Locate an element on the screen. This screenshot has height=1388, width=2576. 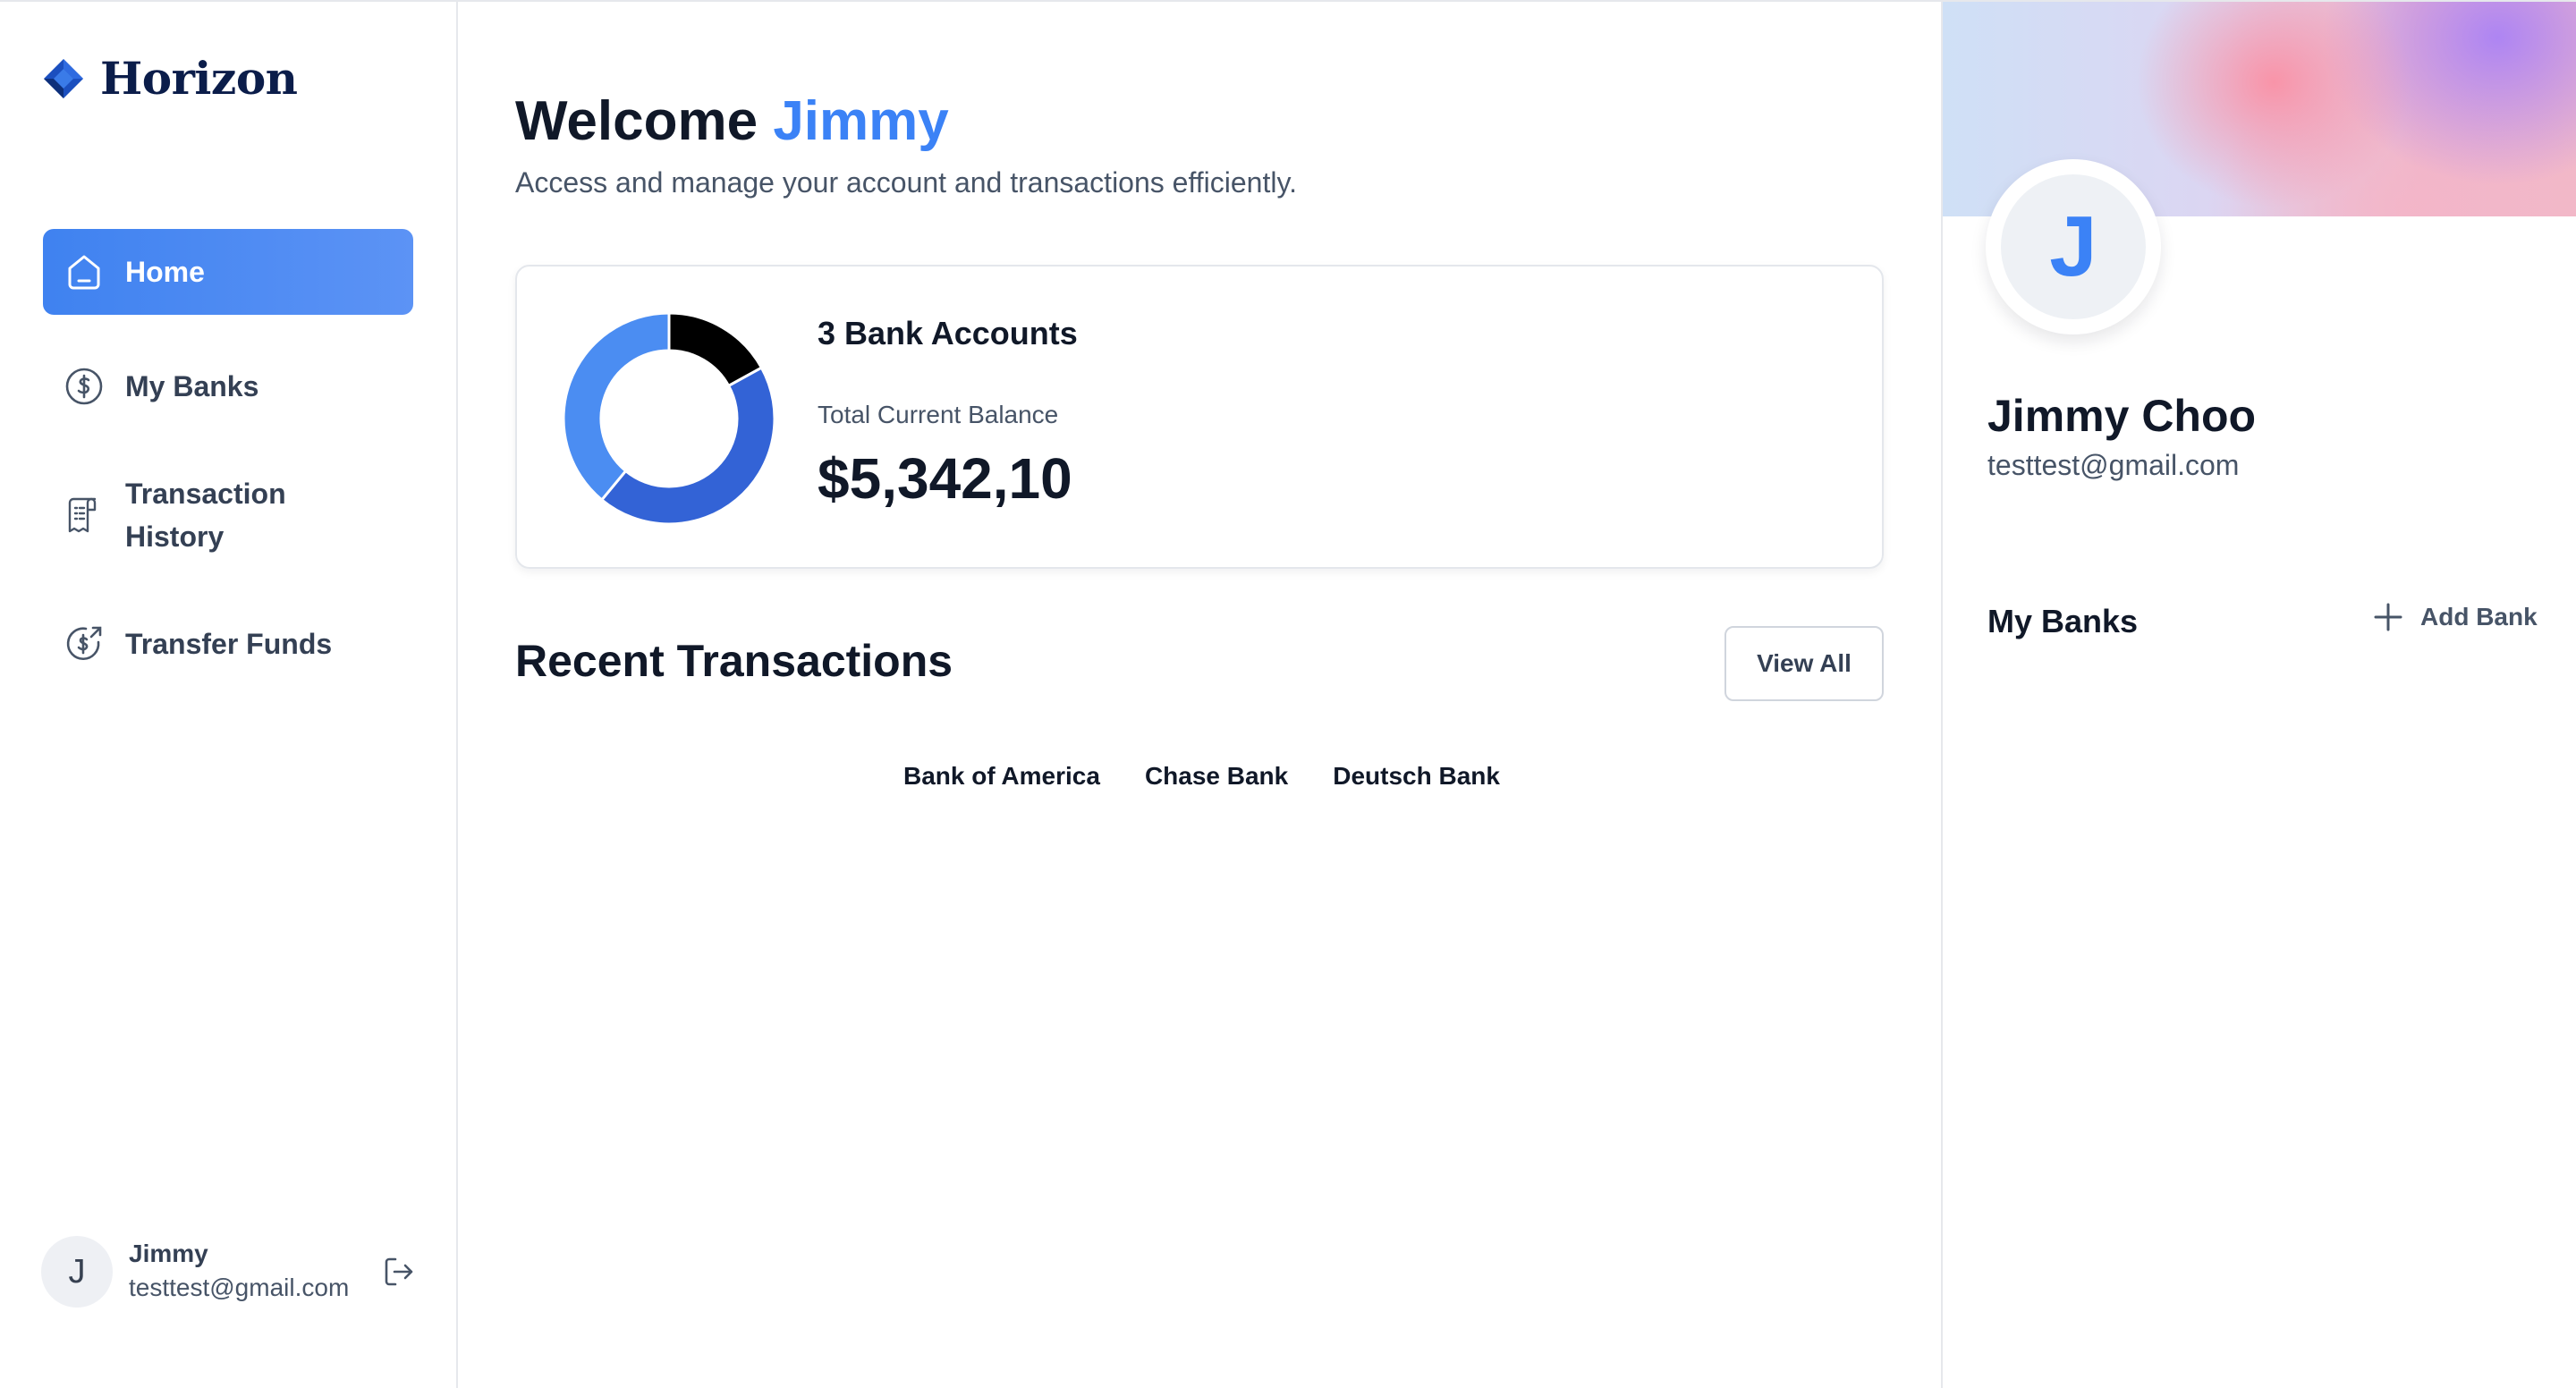
add-bank-button: Add Bank is located at coordinates (2454, 617).